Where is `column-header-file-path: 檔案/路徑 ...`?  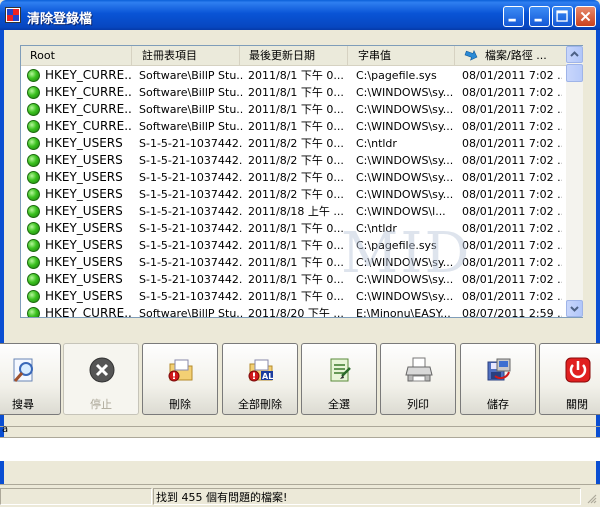
column-header-file-path: 檔案/路徑 ... is located at coordinates (510, 56).